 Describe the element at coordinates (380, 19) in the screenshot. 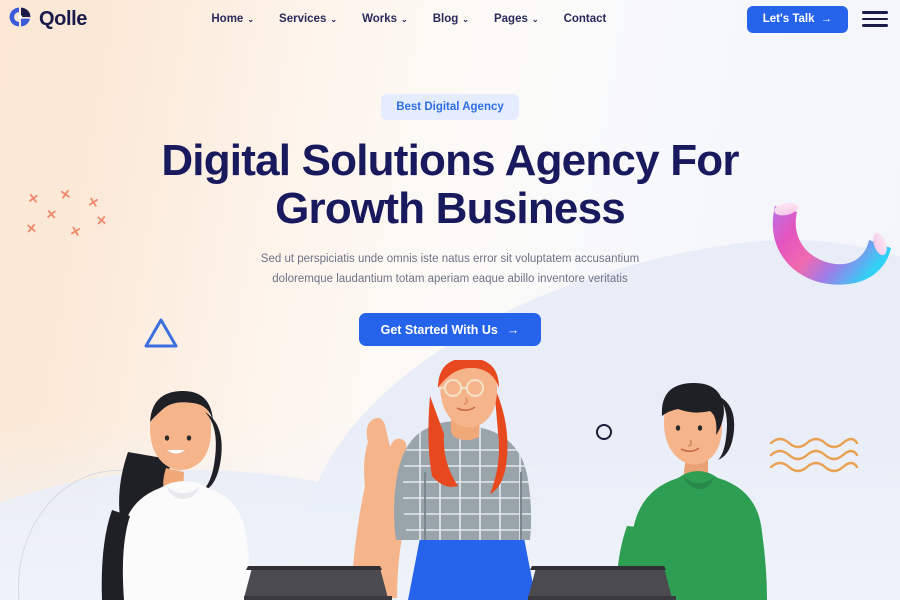

I see `nav-label: Works` at that location.